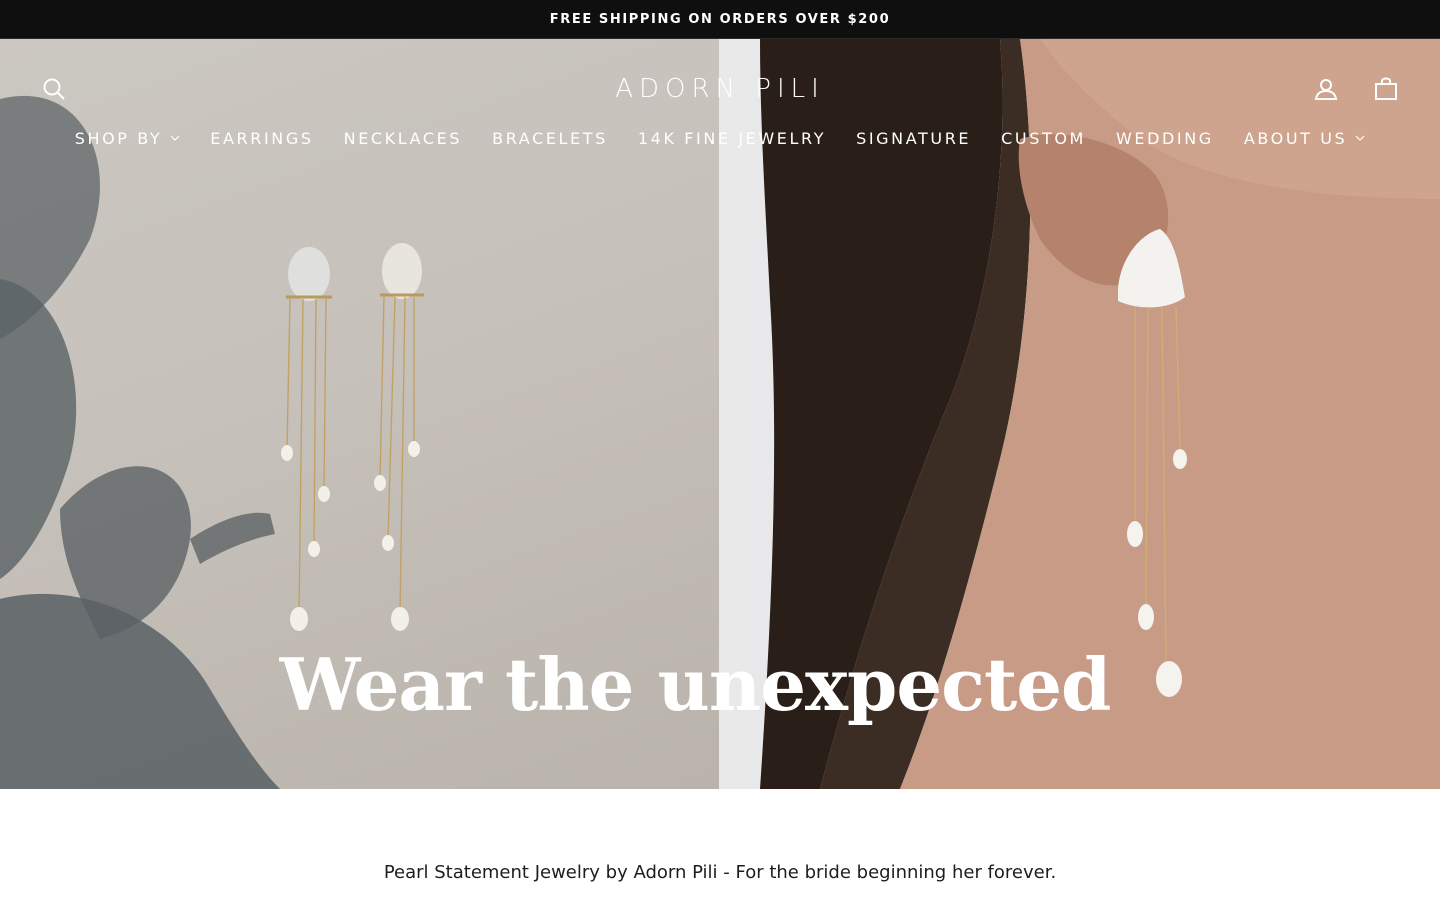  I want to click on nav-item-earrings: EARRINGS, so click(261, 138).